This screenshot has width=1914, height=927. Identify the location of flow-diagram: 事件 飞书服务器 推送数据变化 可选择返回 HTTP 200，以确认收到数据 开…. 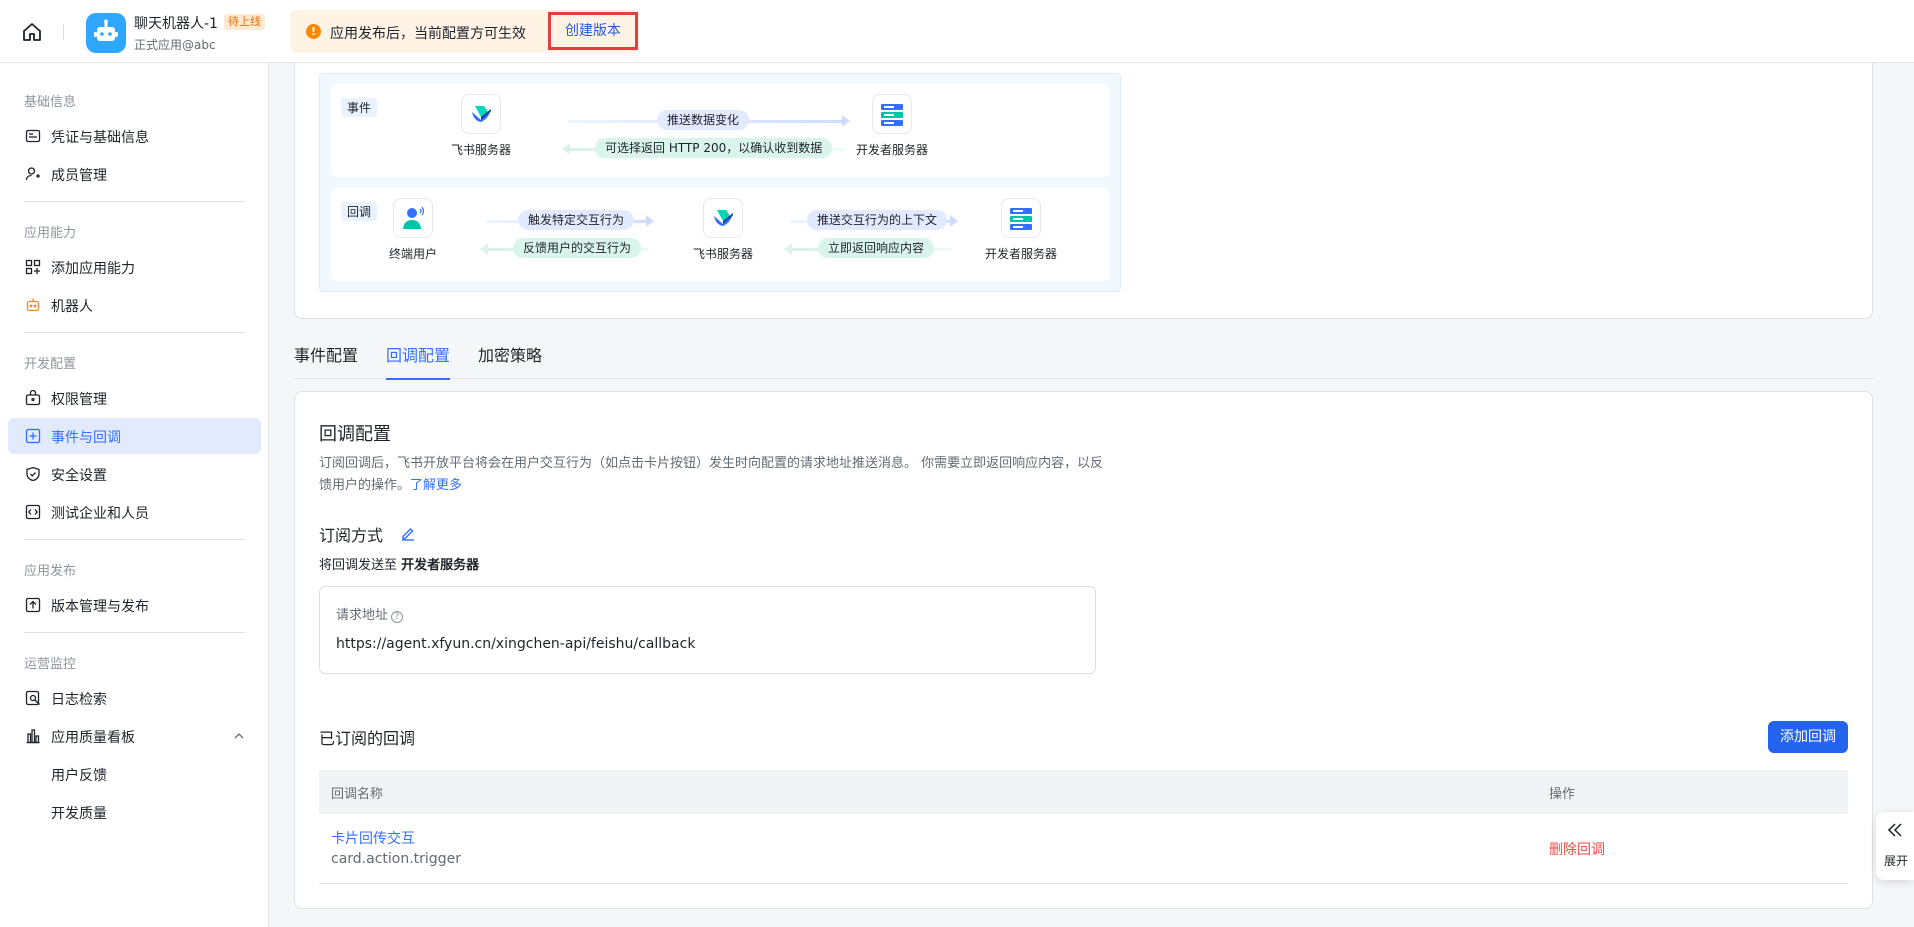
(720, 182).